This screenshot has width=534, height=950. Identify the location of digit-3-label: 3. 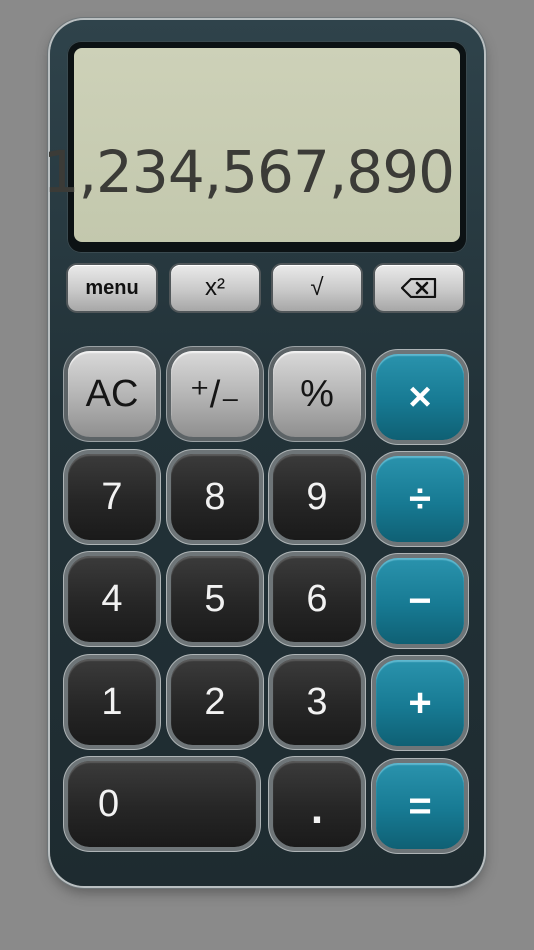
(317, 701).